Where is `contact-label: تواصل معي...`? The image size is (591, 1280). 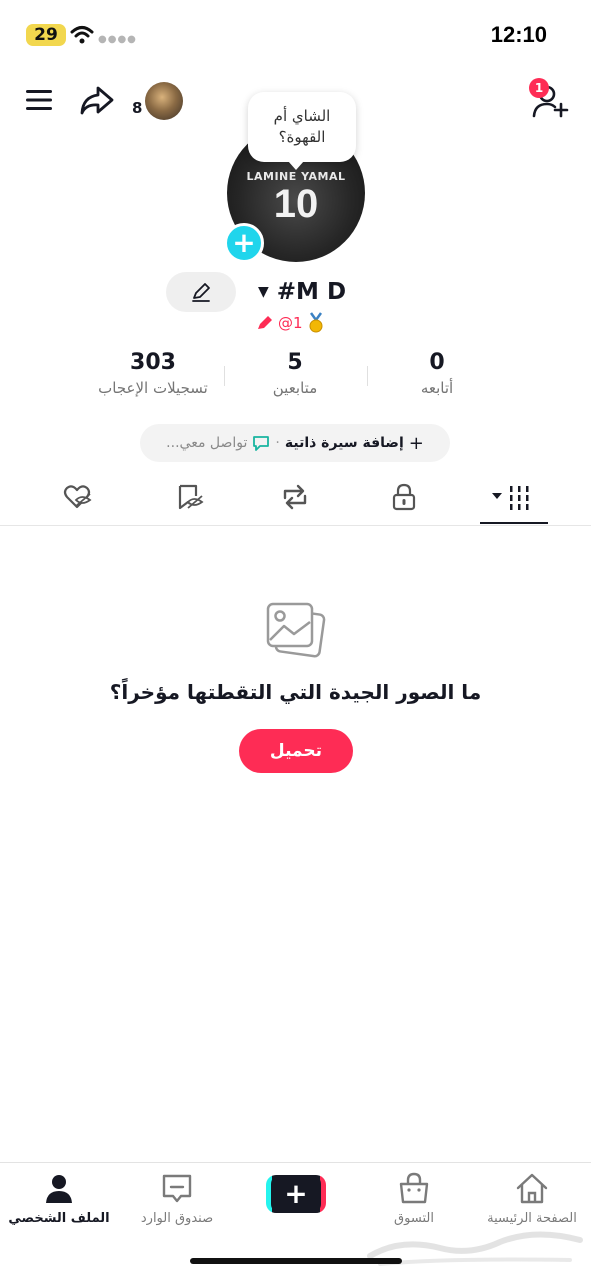
contact-label: تواصل معي... is located at coordinates (207, 443).